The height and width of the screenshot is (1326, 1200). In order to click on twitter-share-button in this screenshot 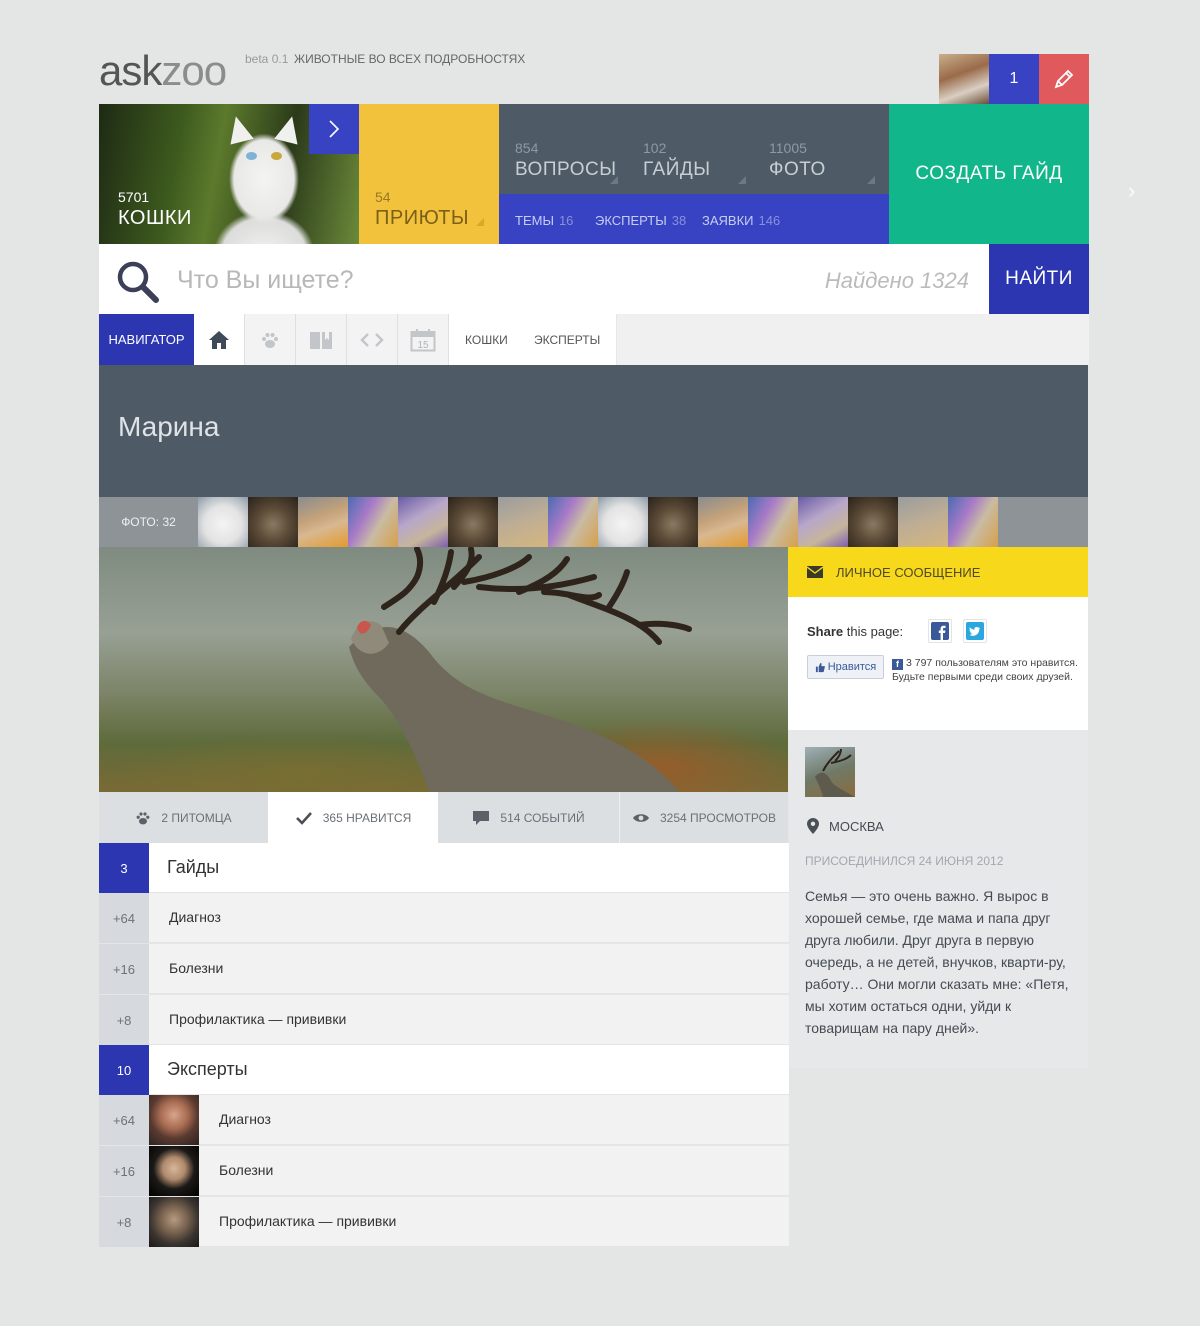, I will do `click(975, 631)`.